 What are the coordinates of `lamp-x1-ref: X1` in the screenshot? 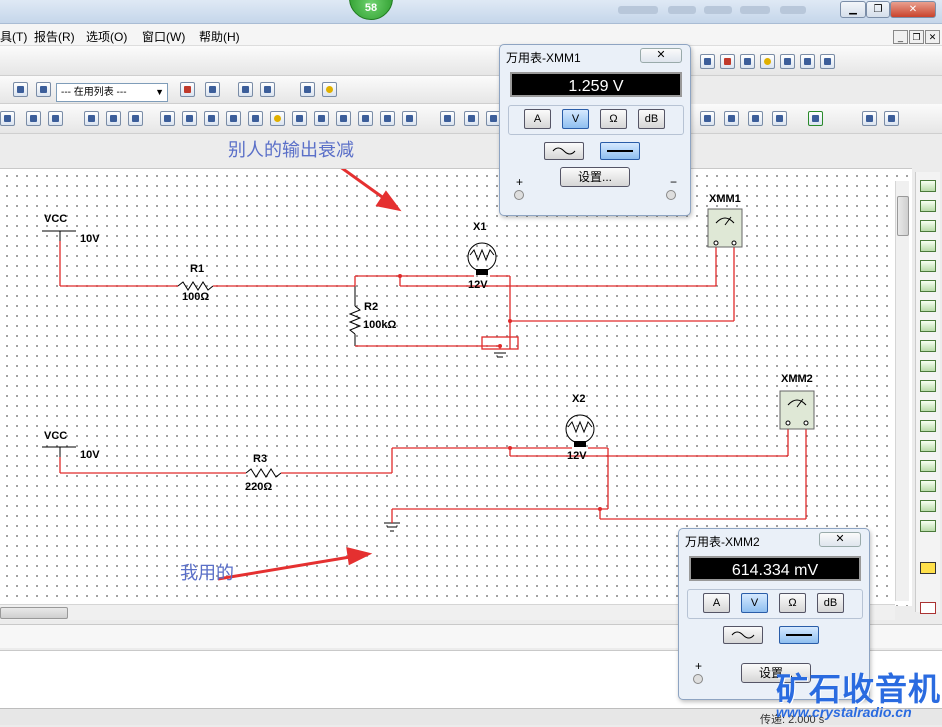 It's located at (480, 227).